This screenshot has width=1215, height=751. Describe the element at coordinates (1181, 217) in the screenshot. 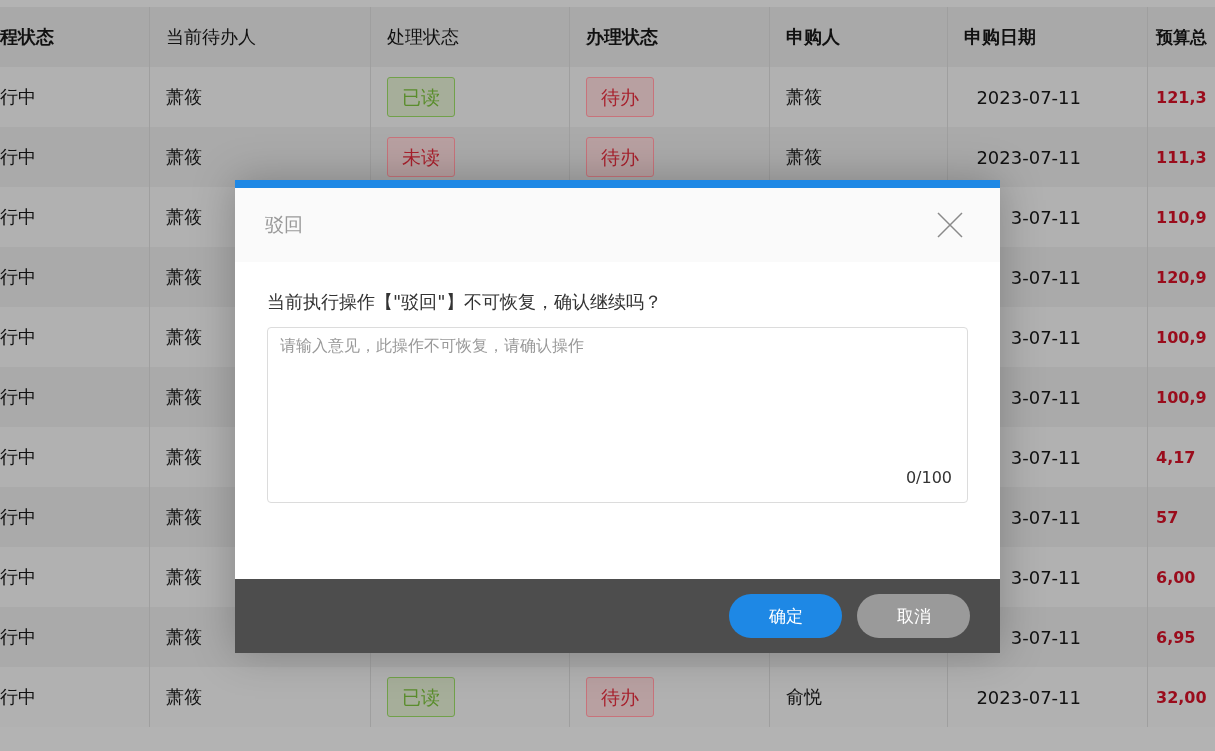

I see `table-cell: 110,9` at that location.